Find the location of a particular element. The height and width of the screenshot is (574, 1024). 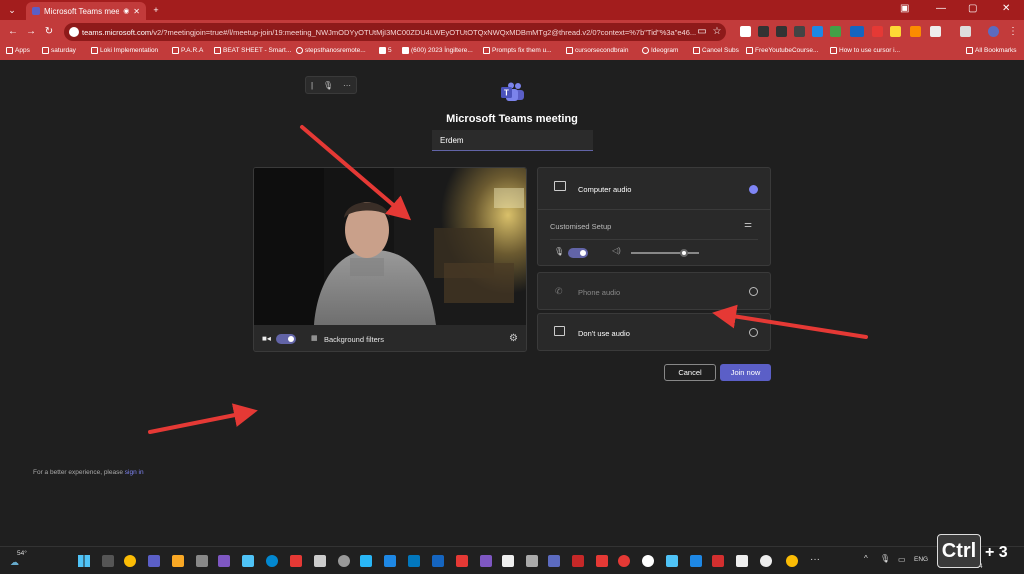

computer-audio-option: Computer audio Customised Setup ⚌ 🎙 ◁) is located at coordinates (654, 216).